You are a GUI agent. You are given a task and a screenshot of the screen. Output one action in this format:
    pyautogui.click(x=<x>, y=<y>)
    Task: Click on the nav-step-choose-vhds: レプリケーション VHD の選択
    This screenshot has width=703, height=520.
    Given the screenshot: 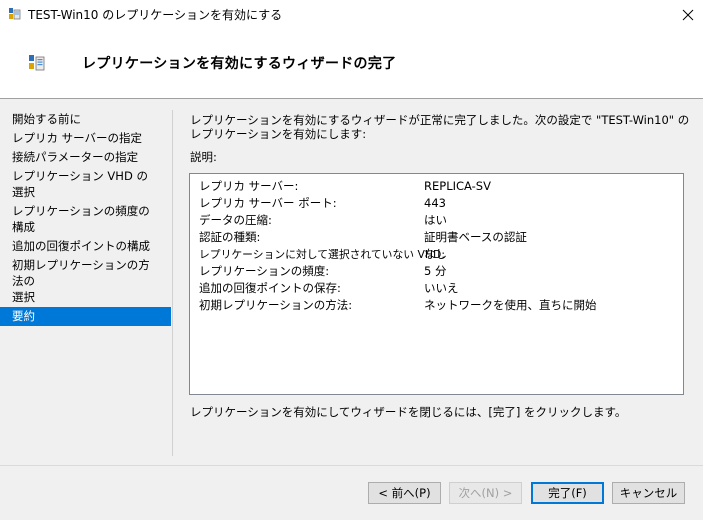 What is the action you would take?
    pyautogui.click(x=85, y=184)
    